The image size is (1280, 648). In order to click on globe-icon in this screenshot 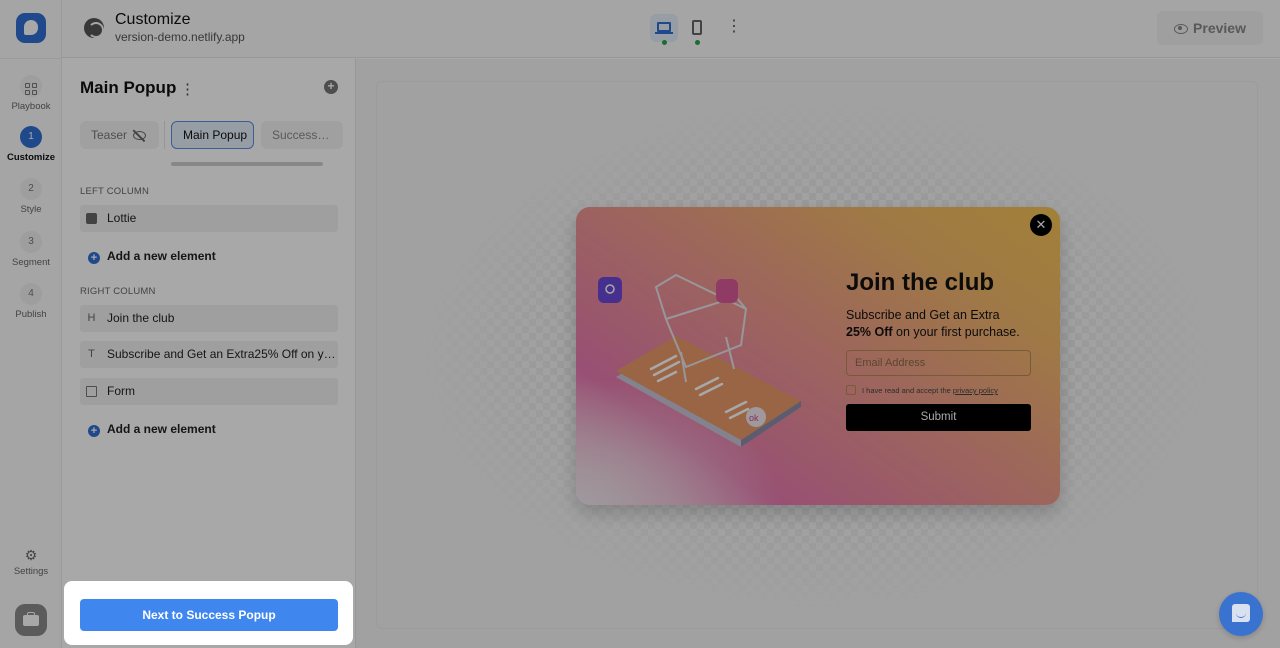, I will do `click(94, 28)`.